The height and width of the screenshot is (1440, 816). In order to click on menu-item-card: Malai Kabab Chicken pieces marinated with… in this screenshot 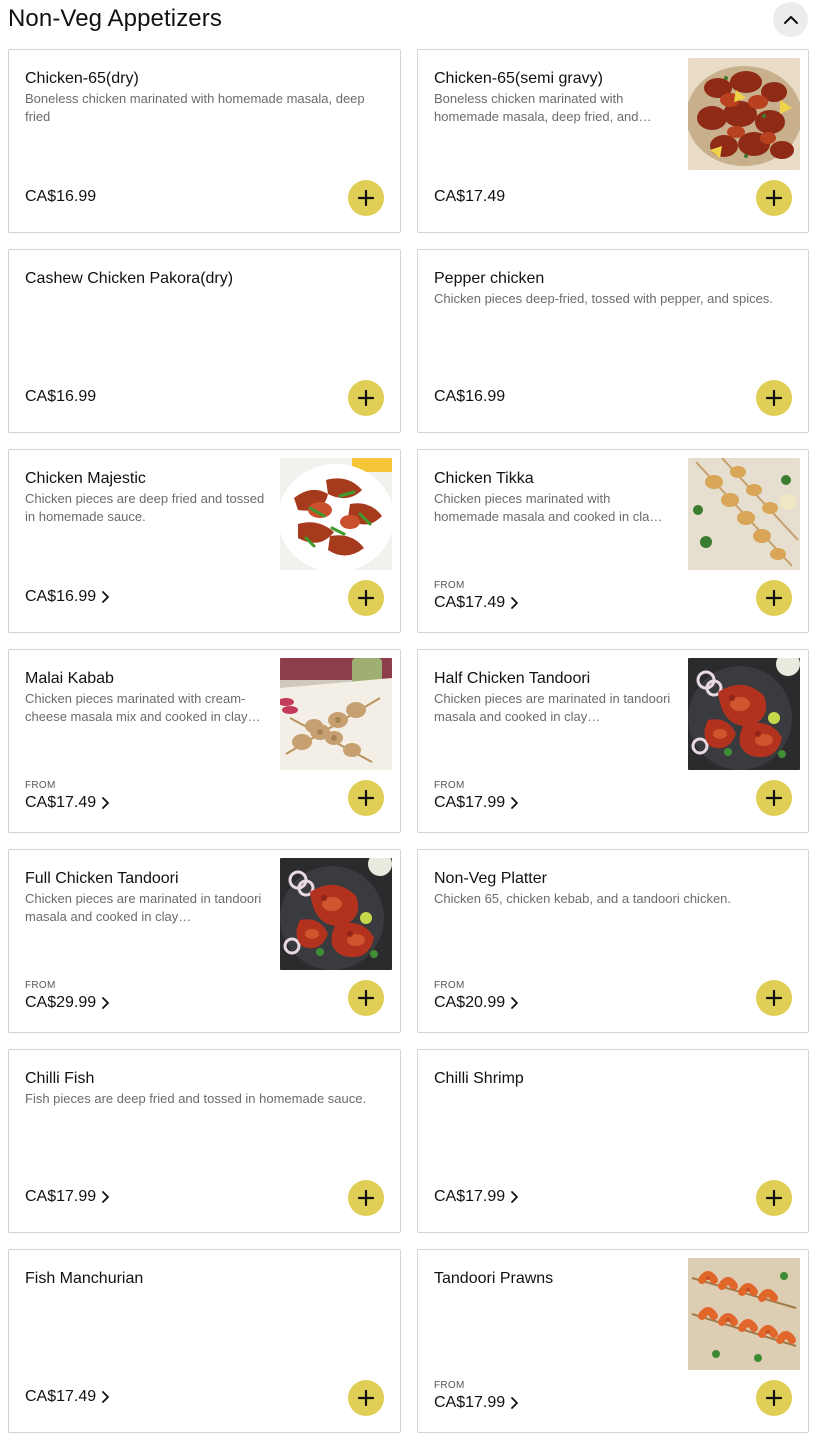, I will do `click(204, 741)`.